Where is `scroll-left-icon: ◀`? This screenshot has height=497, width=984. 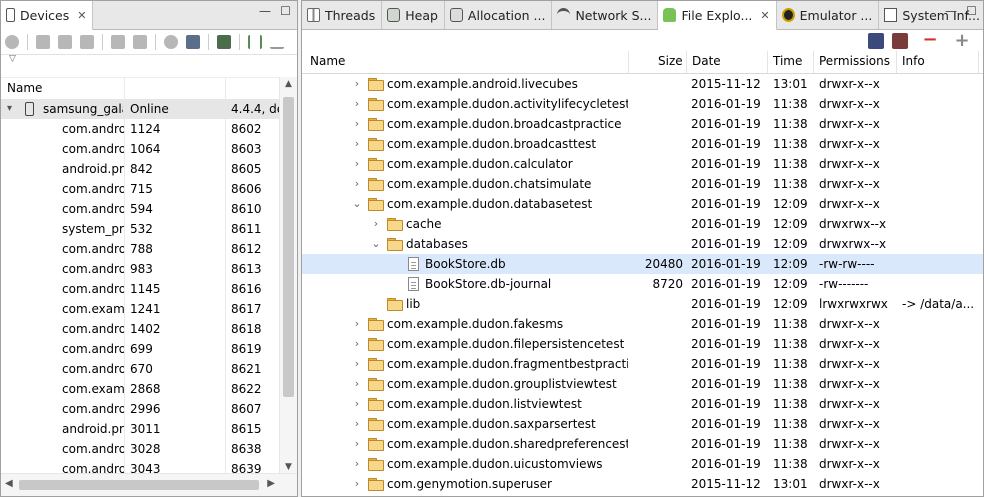 scroll-left-icon: ◀ is located at coordinates (9, 483).